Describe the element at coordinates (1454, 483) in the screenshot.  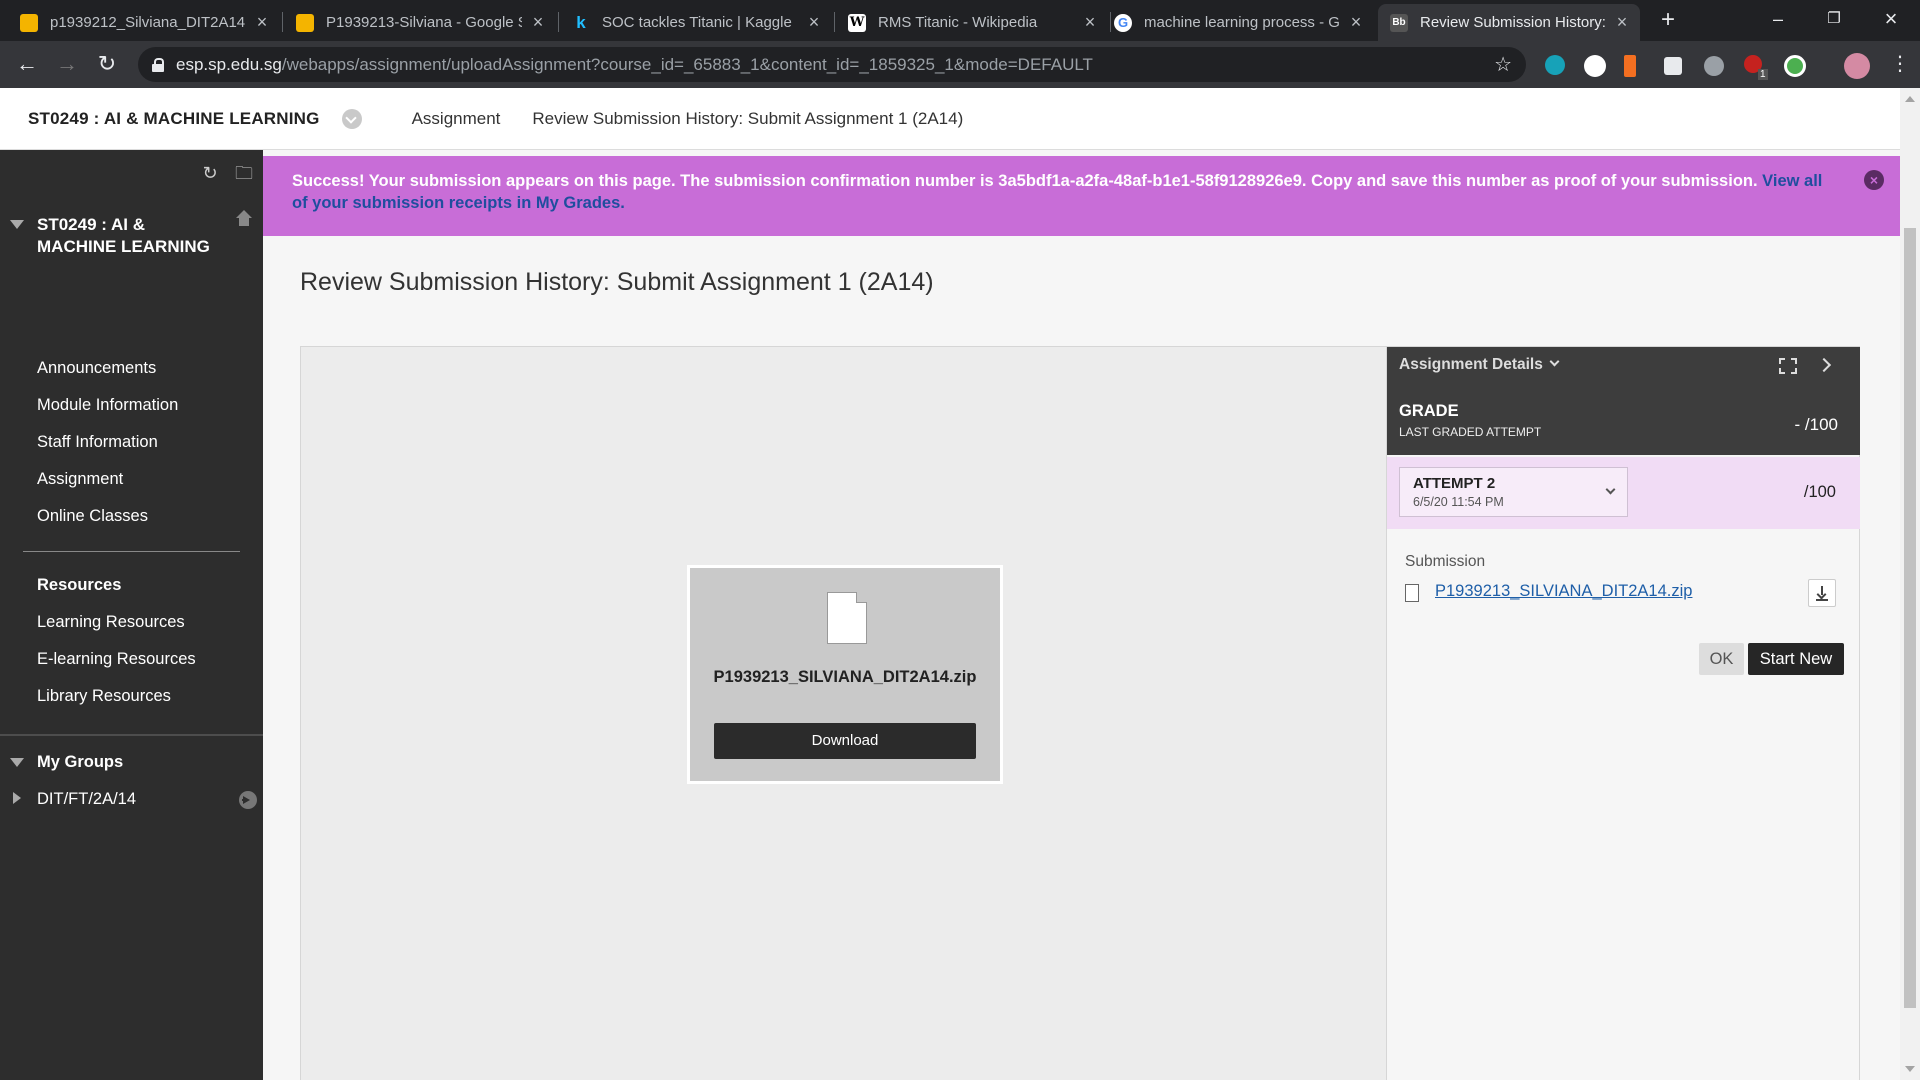
I see `attempt-label: ATTEMPT 2` at that location.